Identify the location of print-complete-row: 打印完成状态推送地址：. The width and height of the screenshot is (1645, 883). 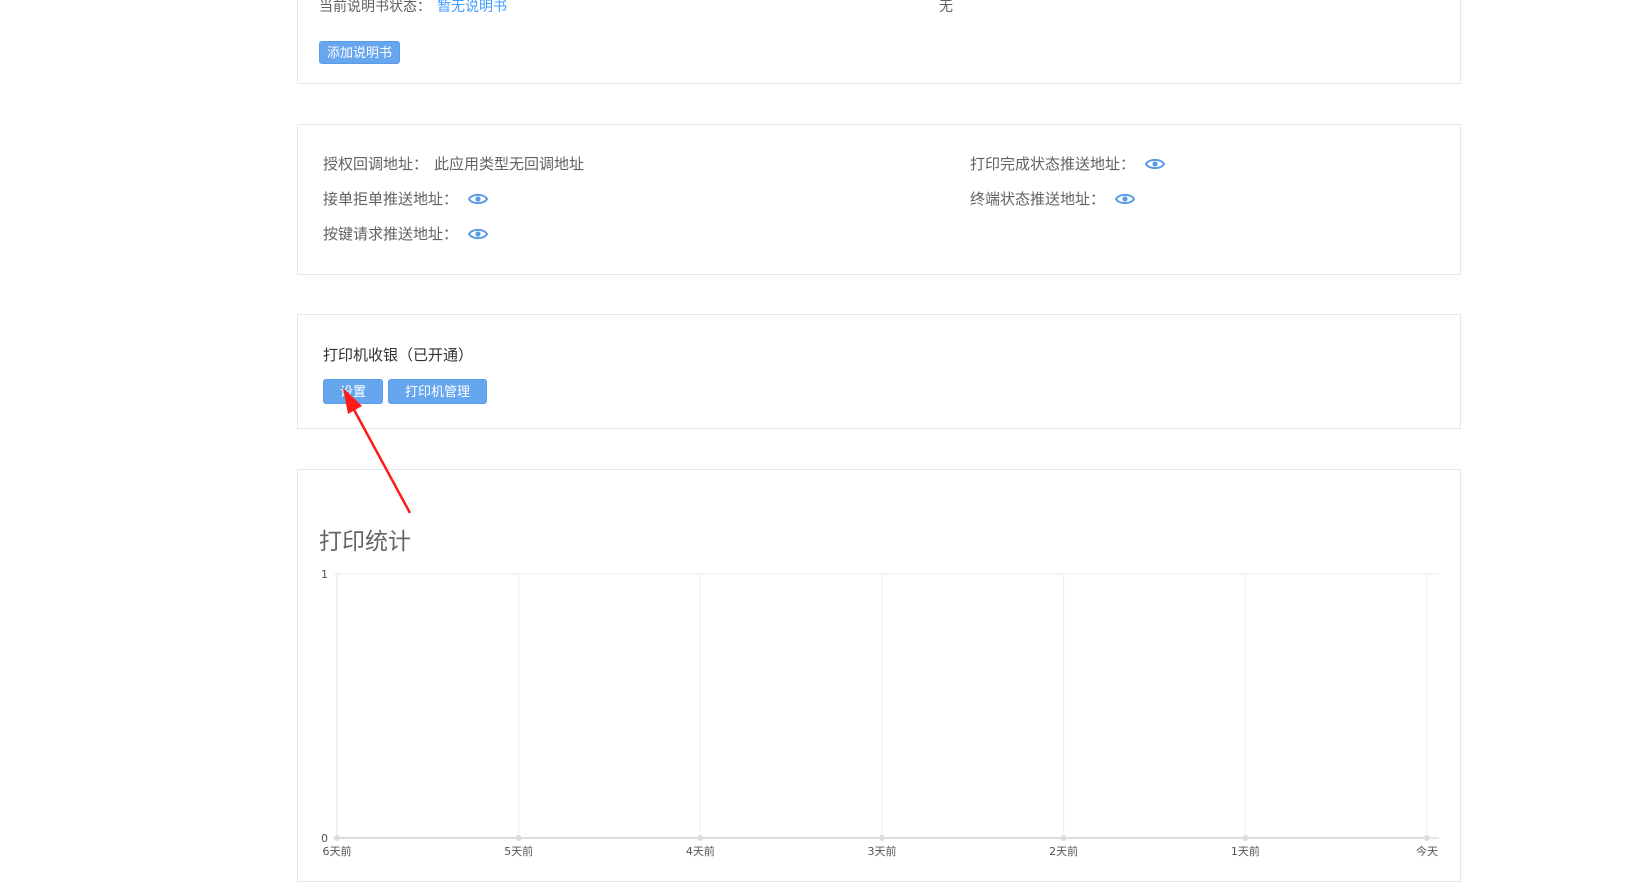
(1068, 163).